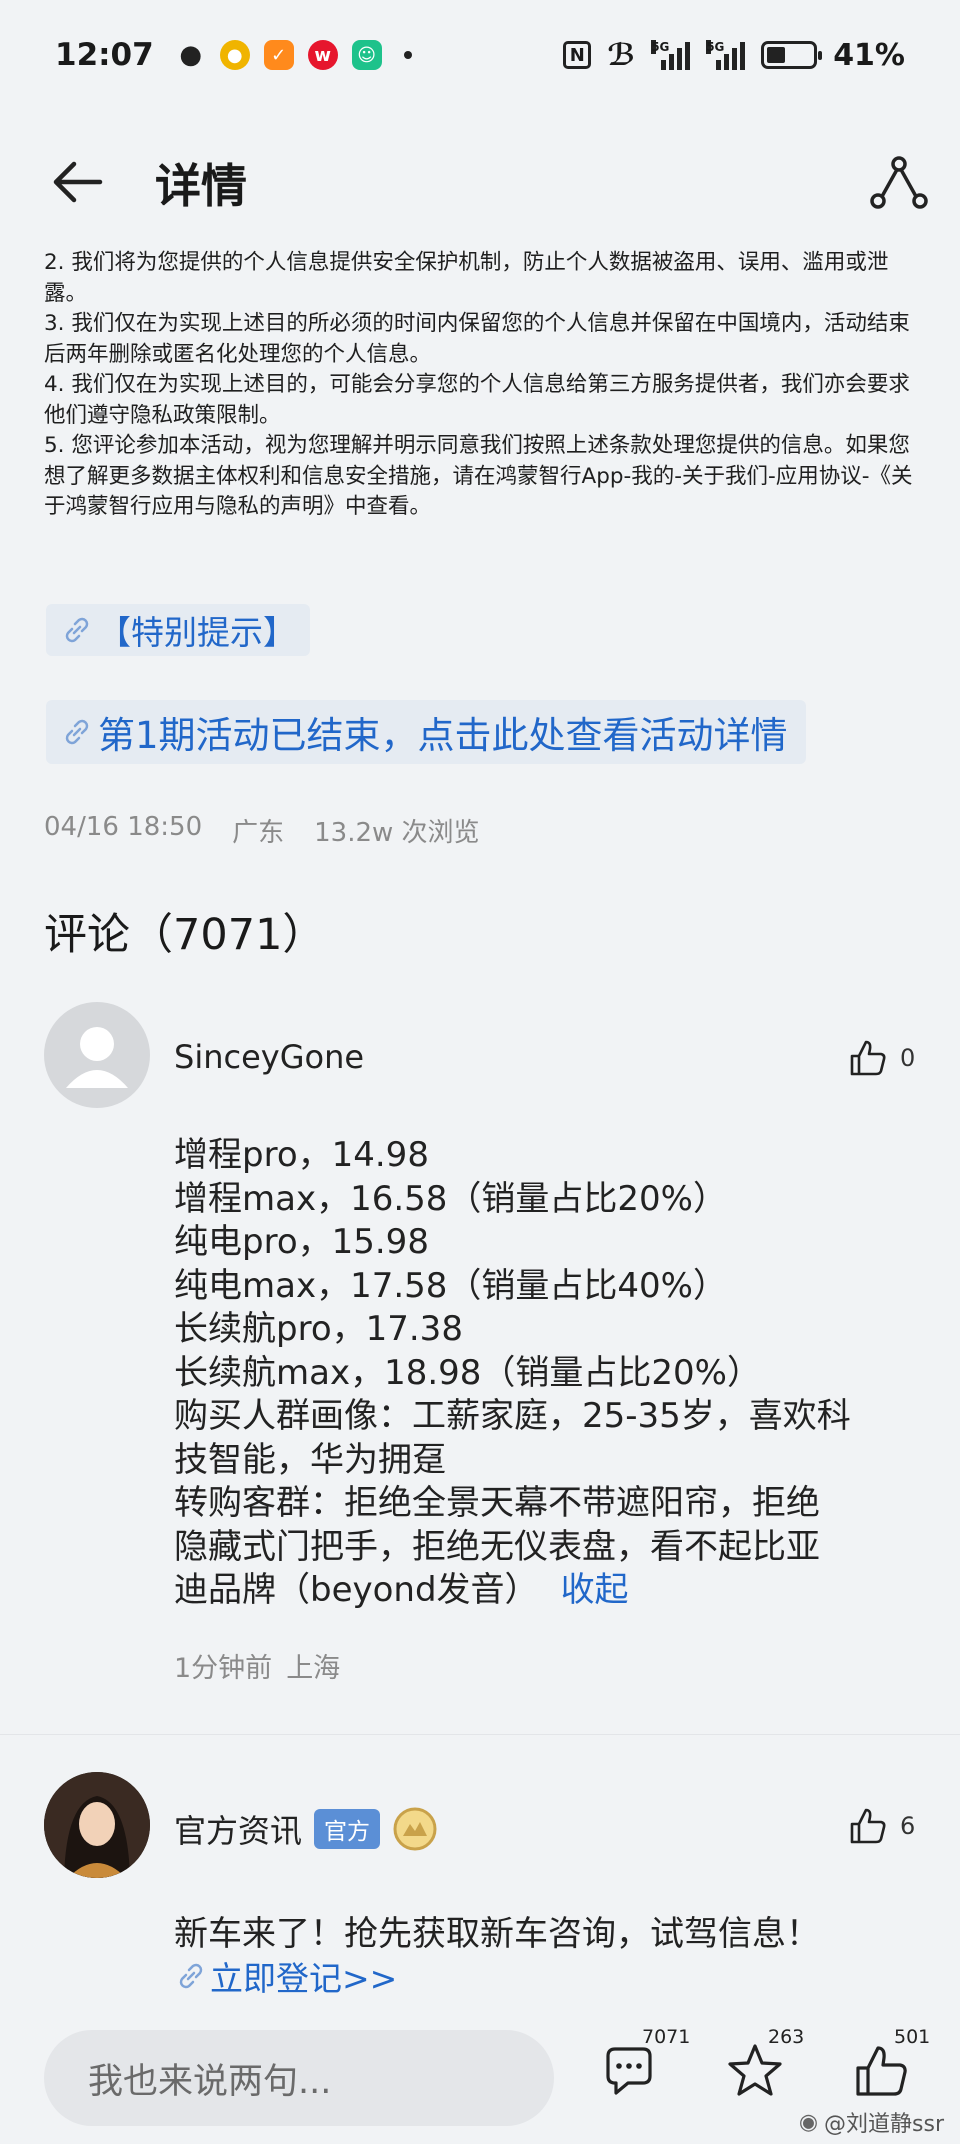 The height and width of the screenshot is (2144, 960). I want to click on comment-line-last: 迪品牌（beyond发音） 收起, so click(554, 1591).